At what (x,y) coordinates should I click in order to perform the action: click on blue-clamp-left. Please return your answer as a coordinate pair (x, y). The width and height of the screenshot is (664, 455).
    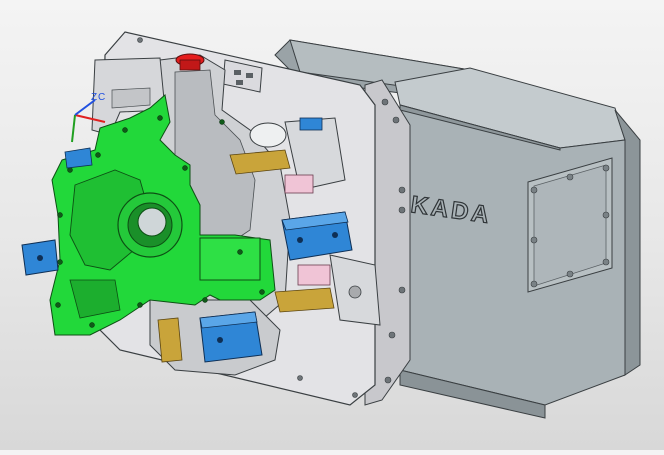
    Looking at the image, I should click on (40, 257).